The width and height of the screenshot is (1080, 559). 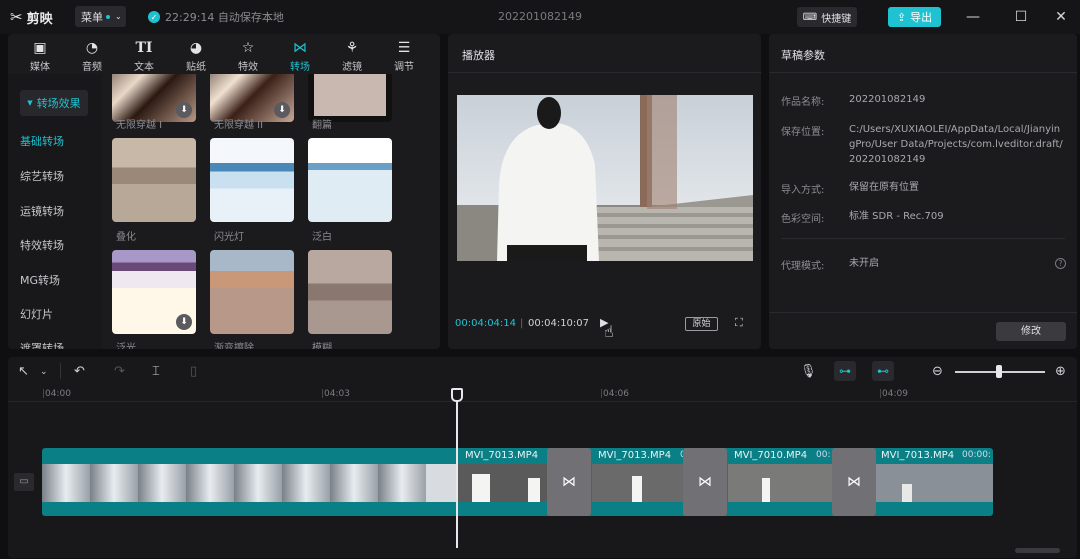 I want to click on fullscreen-icon: ⛶, so click(x=739, y=323).